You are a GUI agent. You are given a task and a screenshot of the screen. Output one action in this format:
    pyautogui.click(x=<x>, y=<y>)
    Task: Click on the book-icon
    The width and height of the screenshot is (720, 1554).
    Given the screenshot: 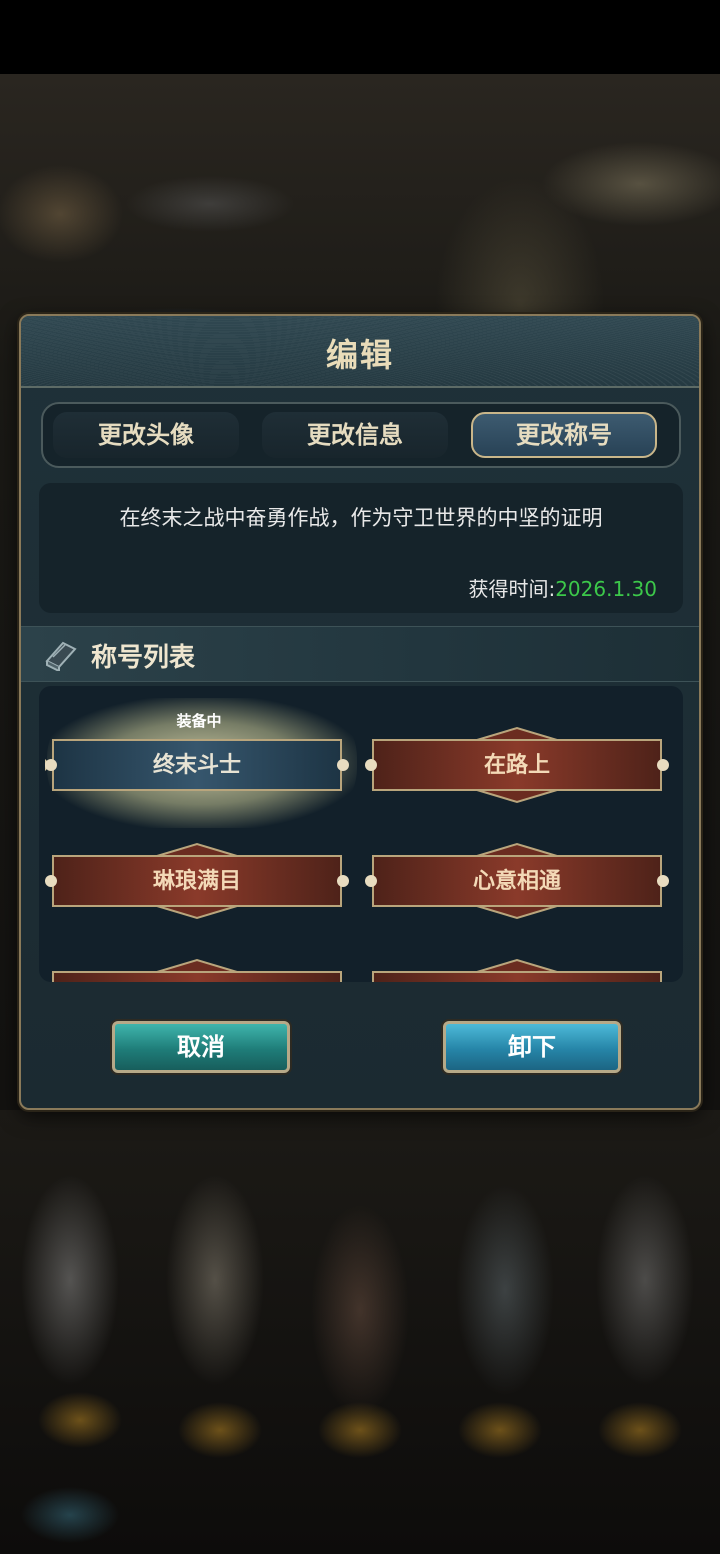 What is the action you would take?
    pyautogui.click(x=61, y=656)
    